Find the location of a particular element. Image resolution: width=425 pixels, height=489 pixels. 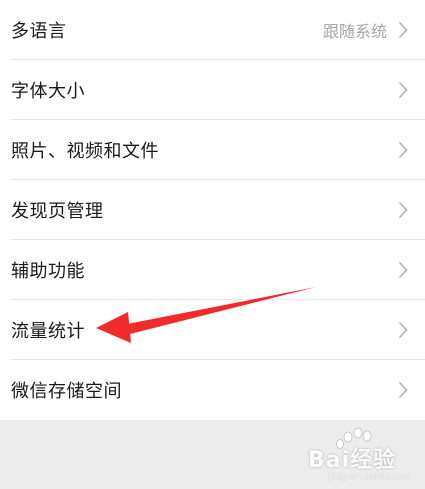

row-value: 跟随系统 is located at coordinates (354, 31).